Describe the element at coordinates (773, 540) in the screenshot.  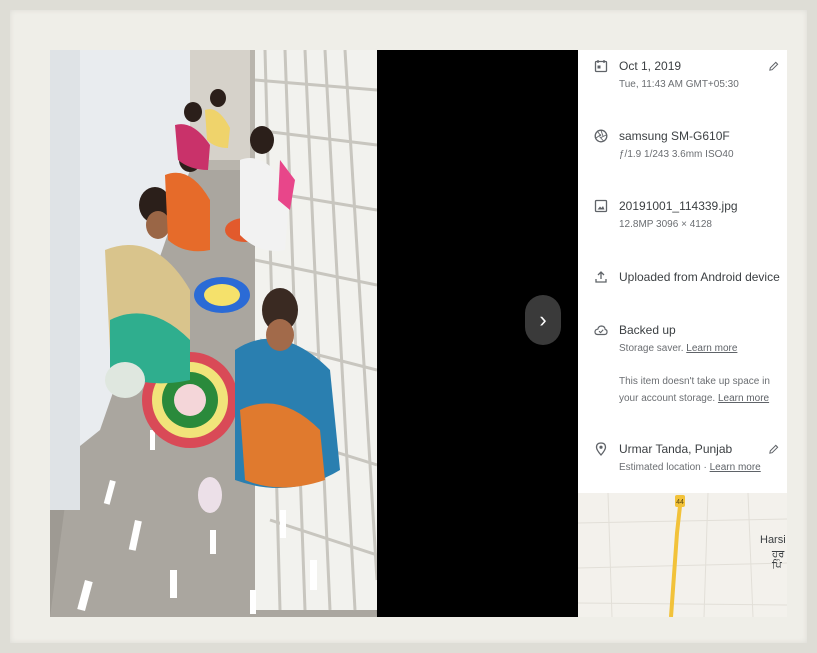
I see `map-place-label: Harsi` at that location.